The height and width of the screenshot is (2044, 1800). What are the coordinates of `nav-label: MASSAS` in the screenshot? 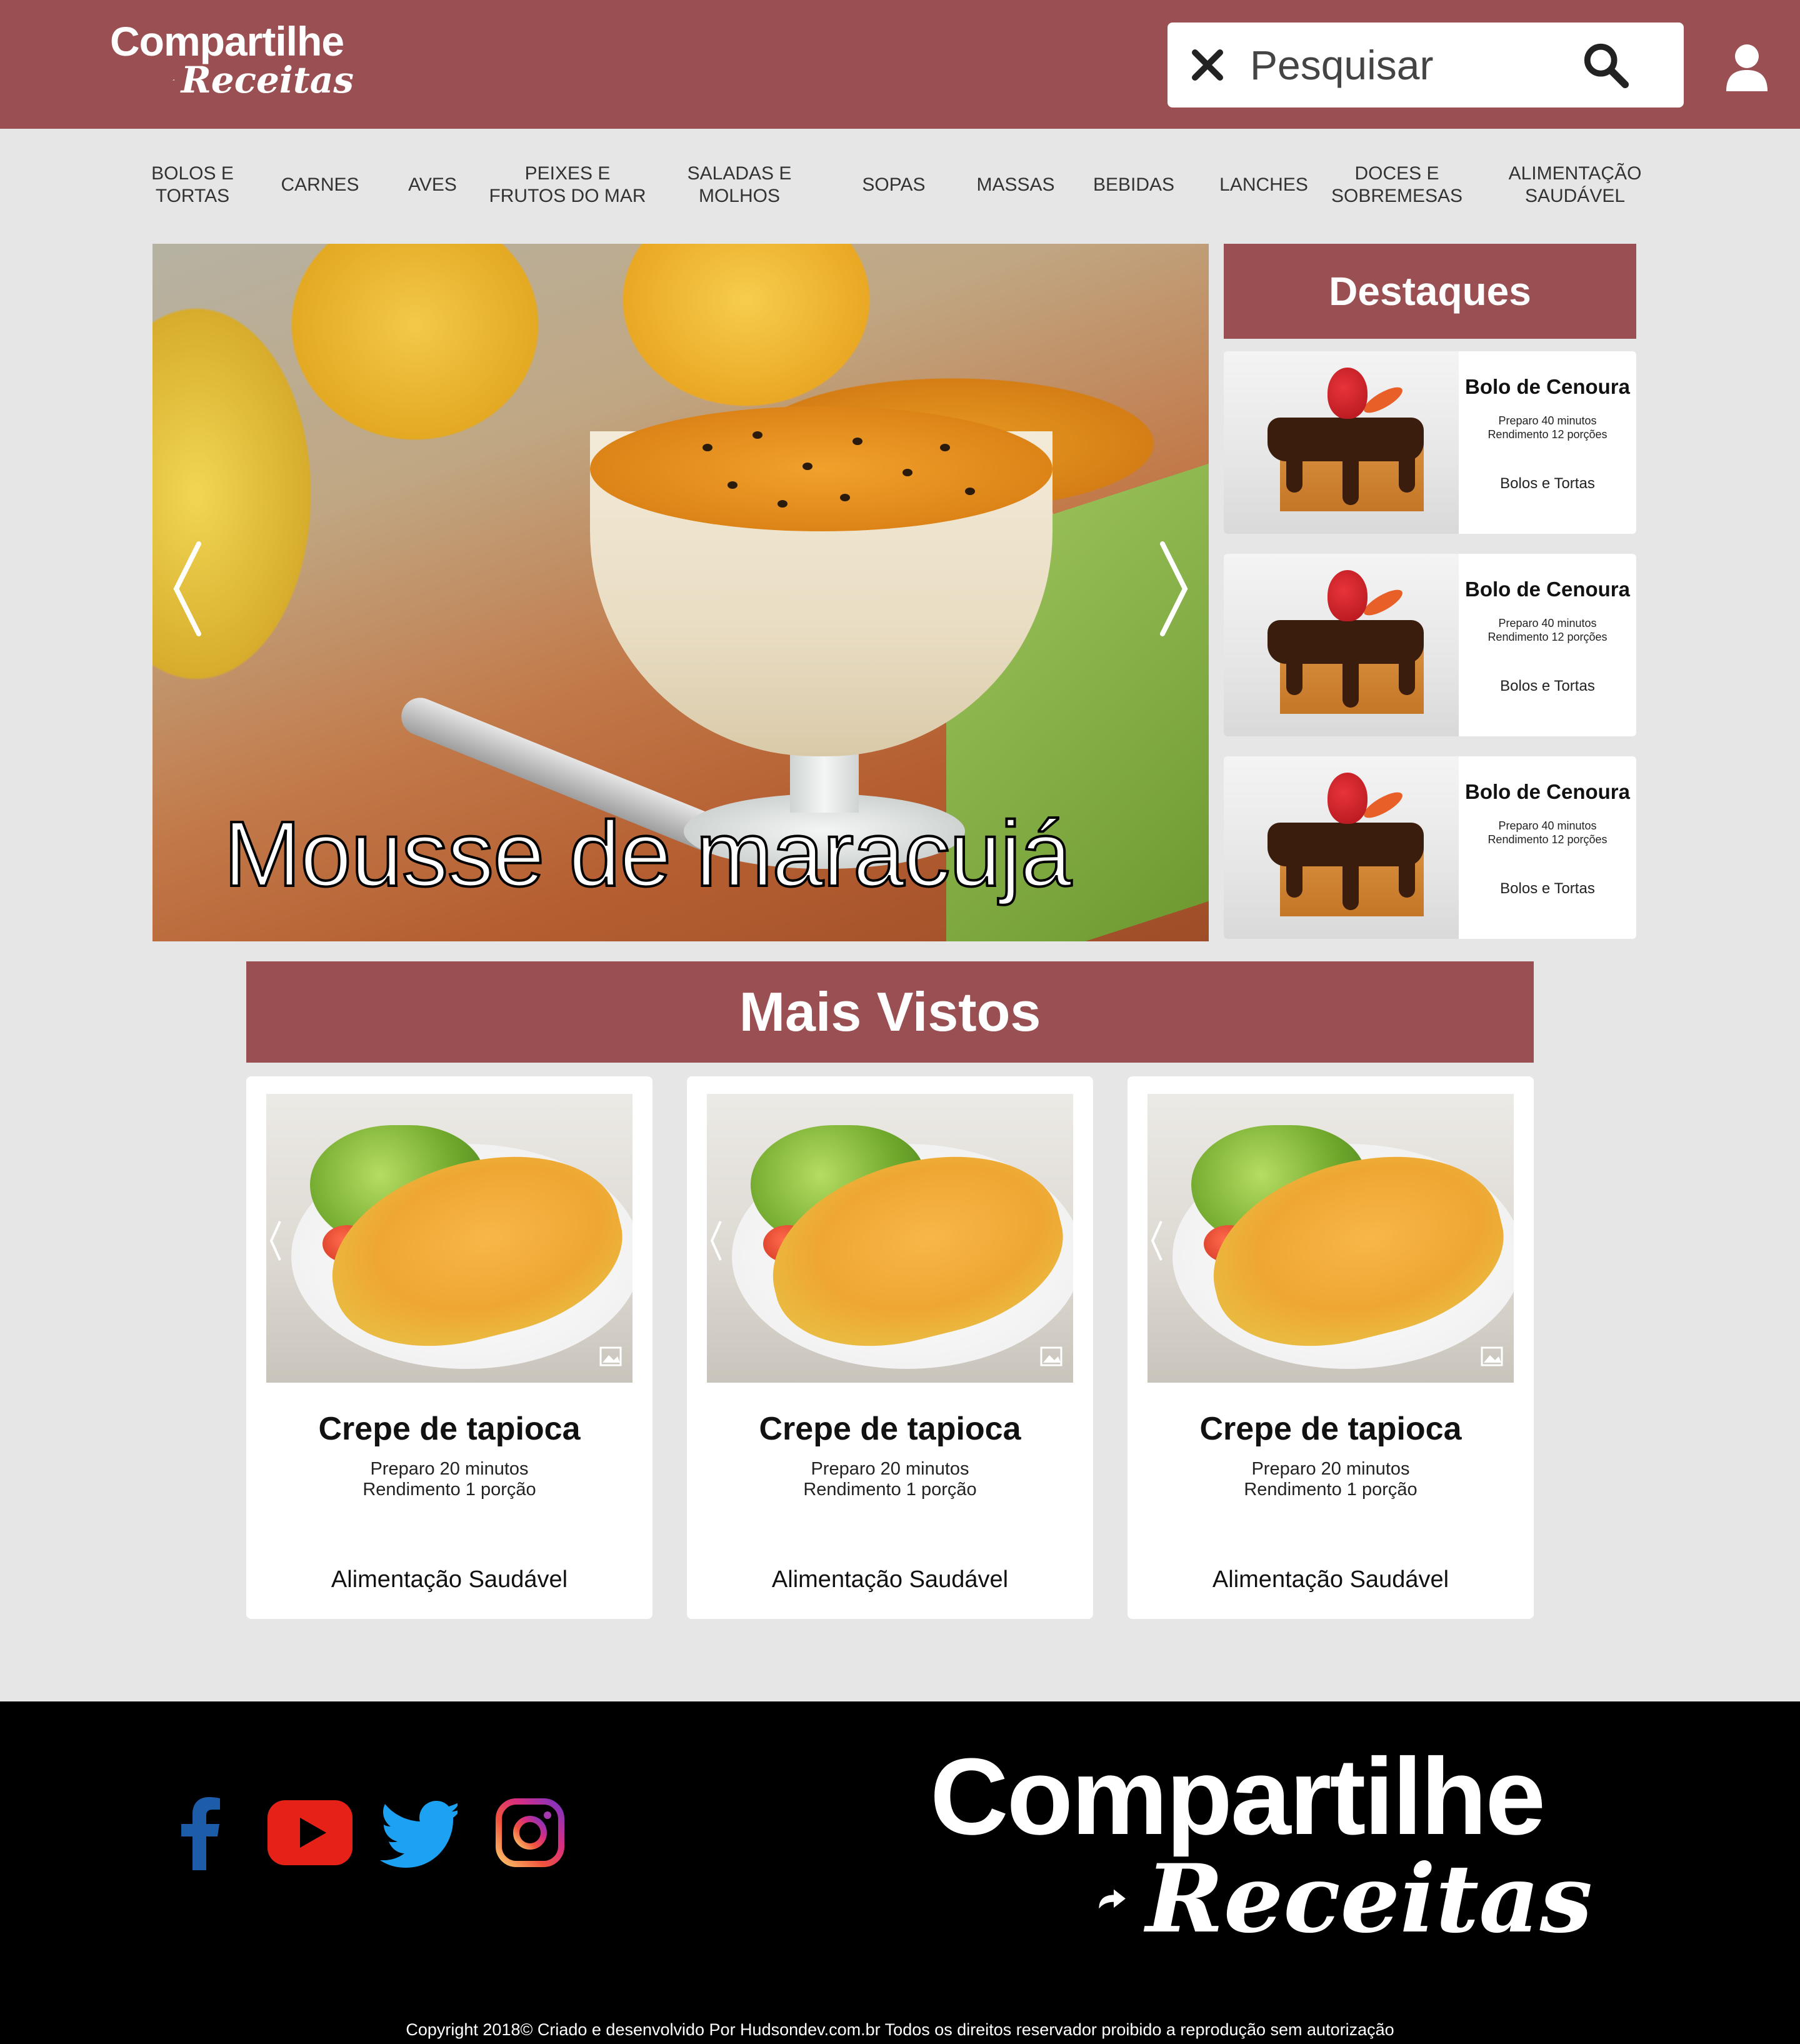 It's located at (1016, 184).